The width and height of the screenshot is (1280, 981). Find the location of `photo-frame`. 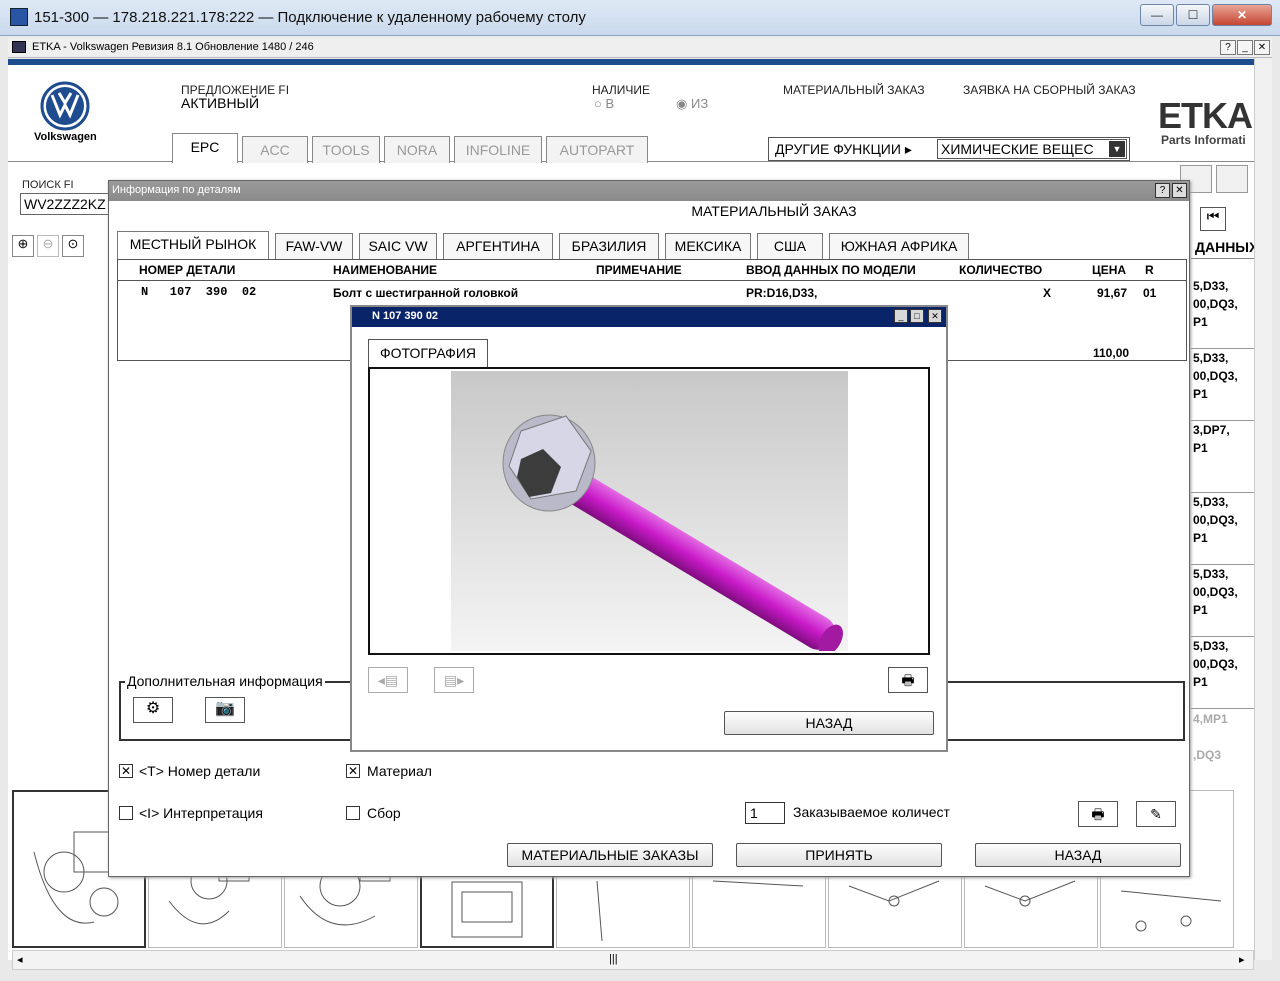

photo-frame is located at coordinates (649, 511).